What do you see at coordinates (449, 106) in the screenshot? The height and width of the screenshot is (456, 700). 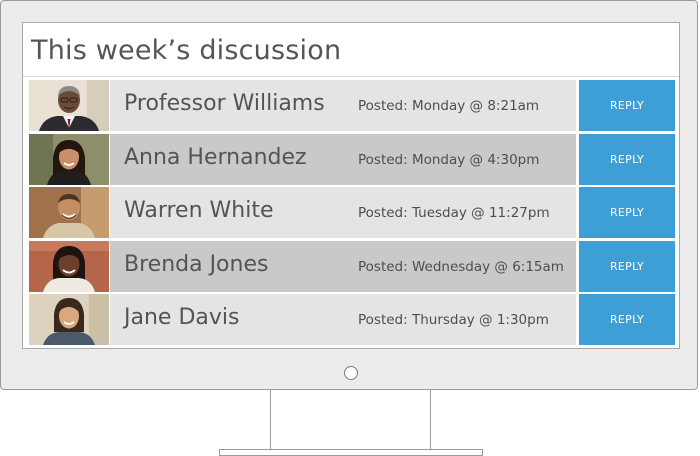 I see `post-timestamp: Posted: Monday @ 8:21am` at bounding box center [449, 106].